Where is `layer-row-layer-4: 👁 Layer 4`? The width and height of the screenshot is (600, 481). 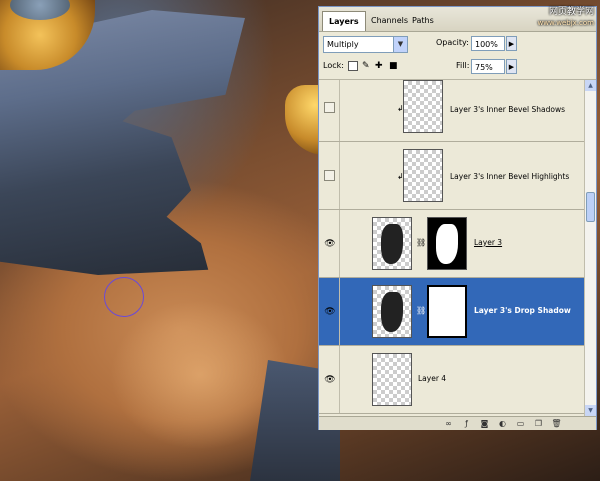 layer-row-layer-4: 👁 Layer 4 is located at coordinates (451, 380).